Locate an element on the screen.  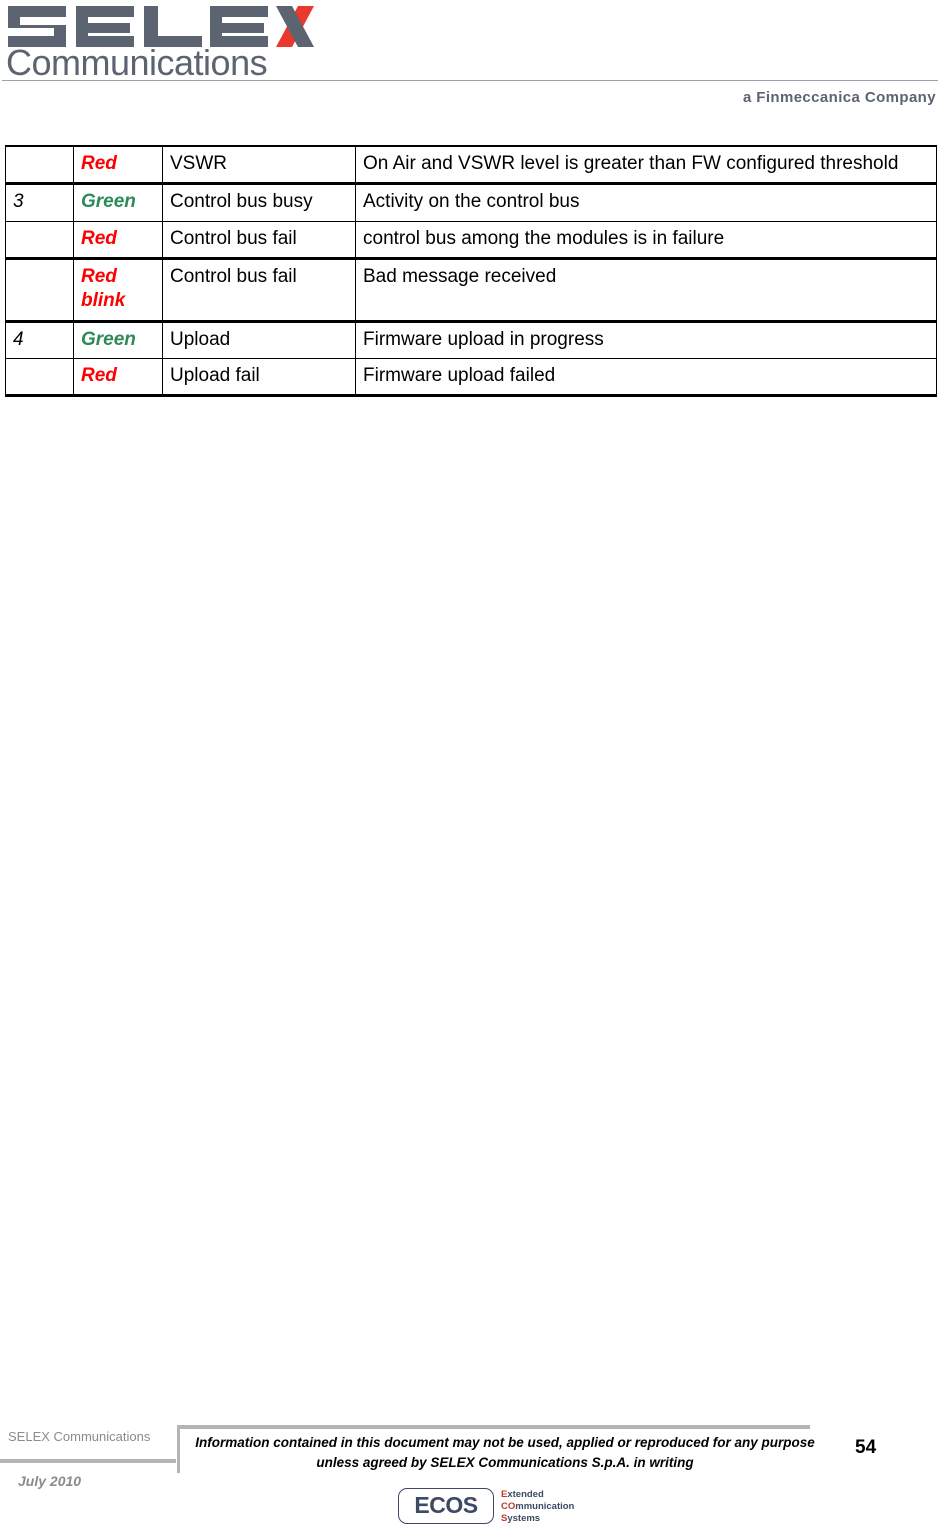
led-number-cell: 4 is located at coordinates (39, 339).